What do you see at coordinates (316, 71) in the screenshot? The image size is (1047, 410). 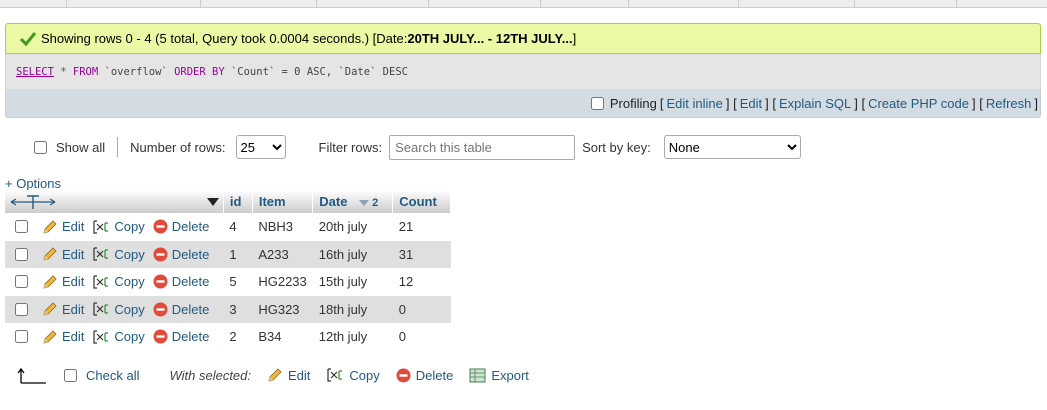 I see `sql-order-clause: `Count` = 0 ASC, `Date` DESC` at bounding box center [316, 71].